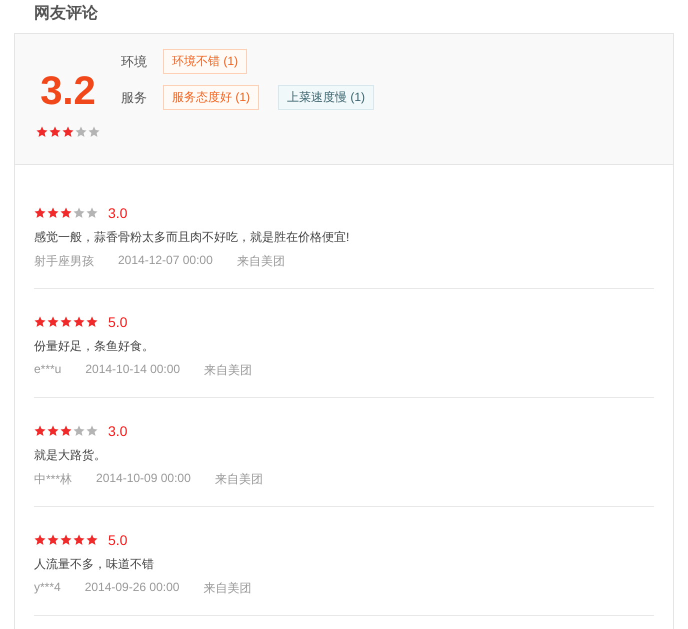  Describe the element at coordinates (53, 479) in the screenshot. I see `review-user: 中***林` at that location.